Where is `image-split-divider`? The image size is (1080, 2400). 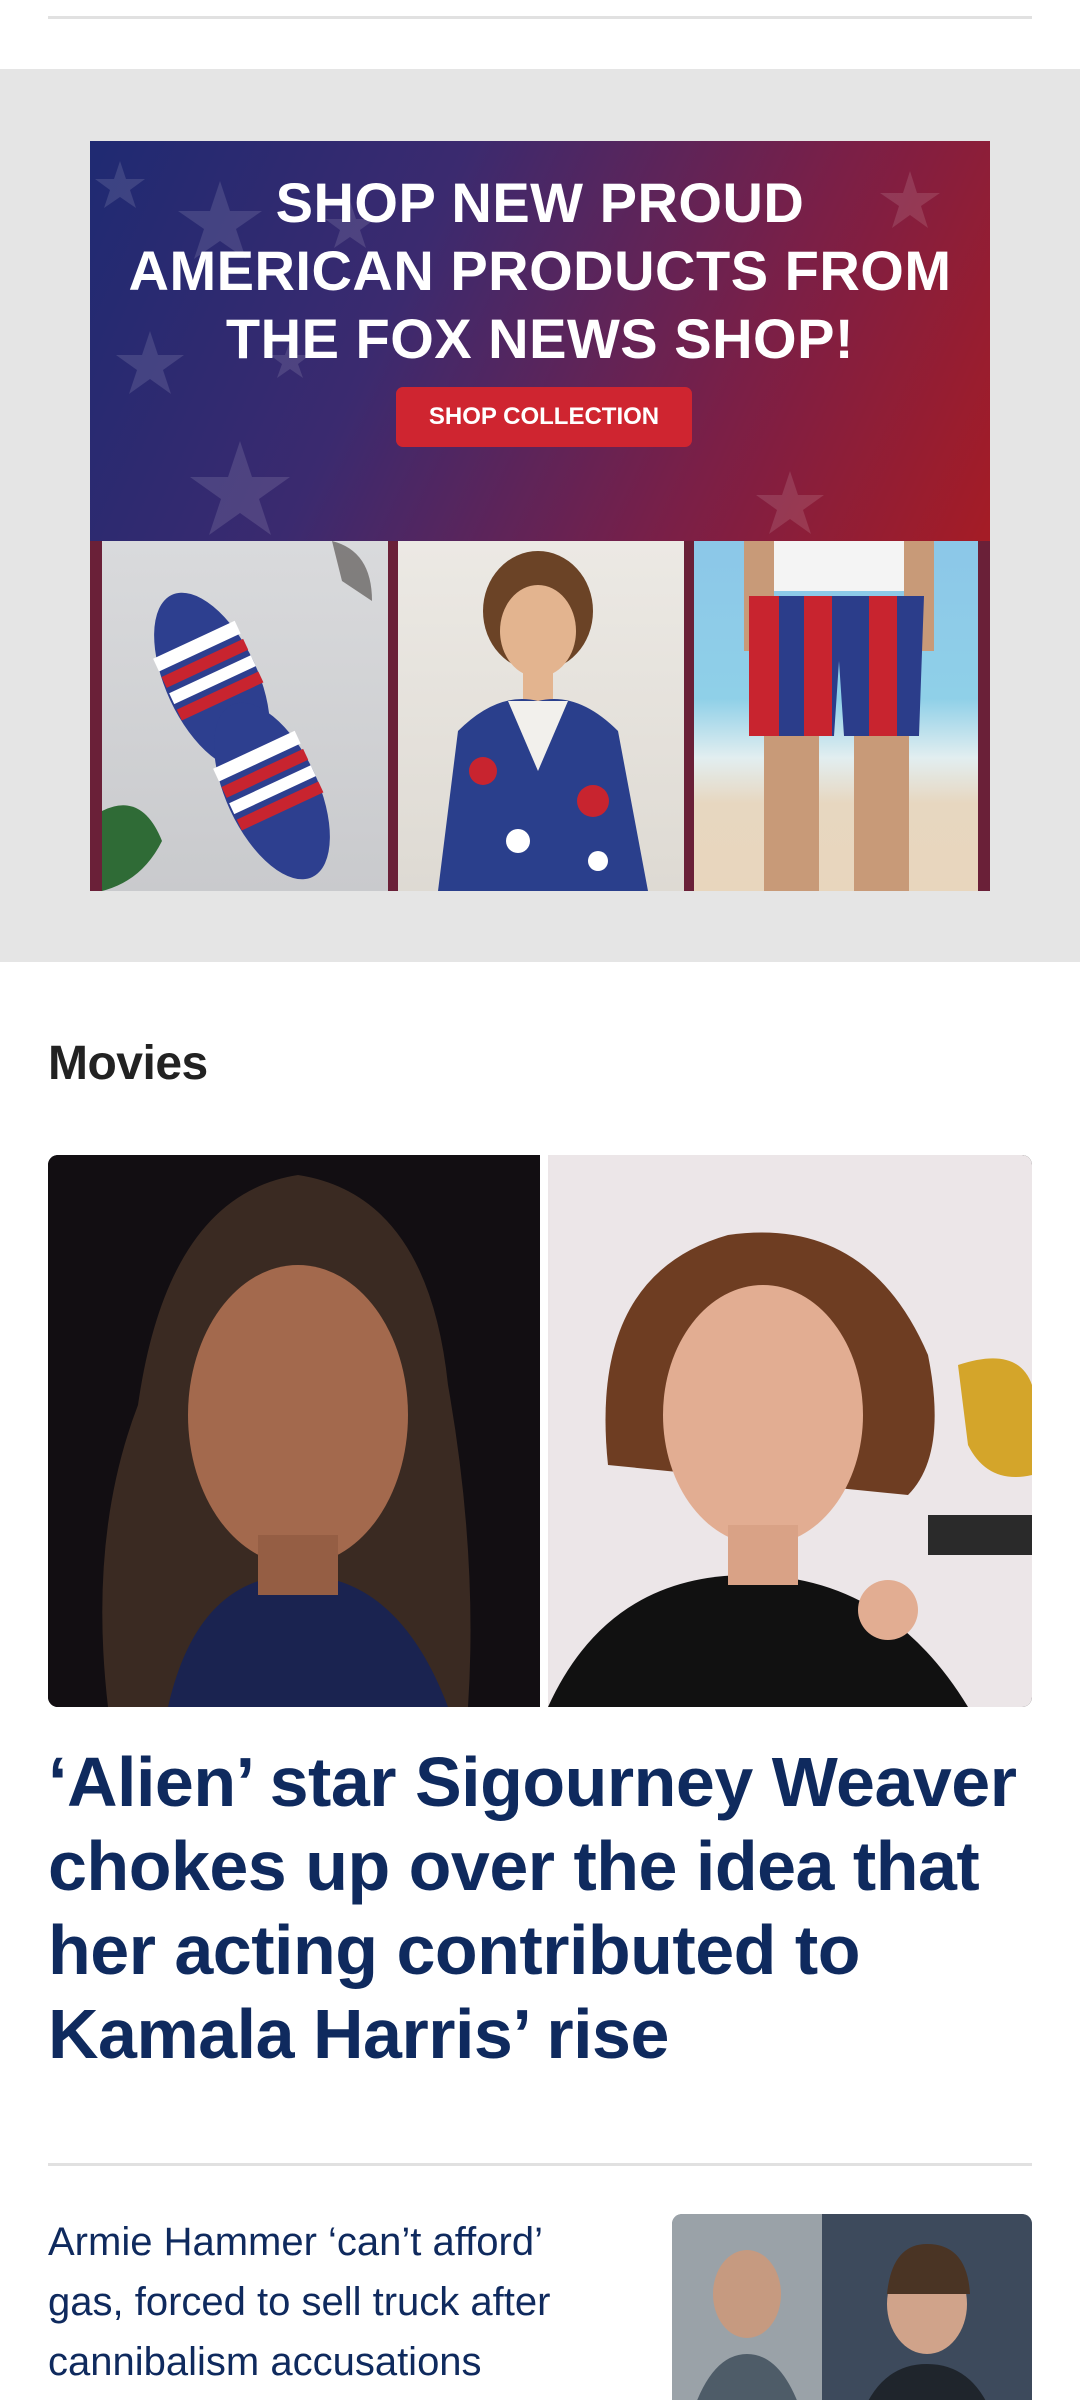 image-split-divider is located at coordinates (544, 1431).